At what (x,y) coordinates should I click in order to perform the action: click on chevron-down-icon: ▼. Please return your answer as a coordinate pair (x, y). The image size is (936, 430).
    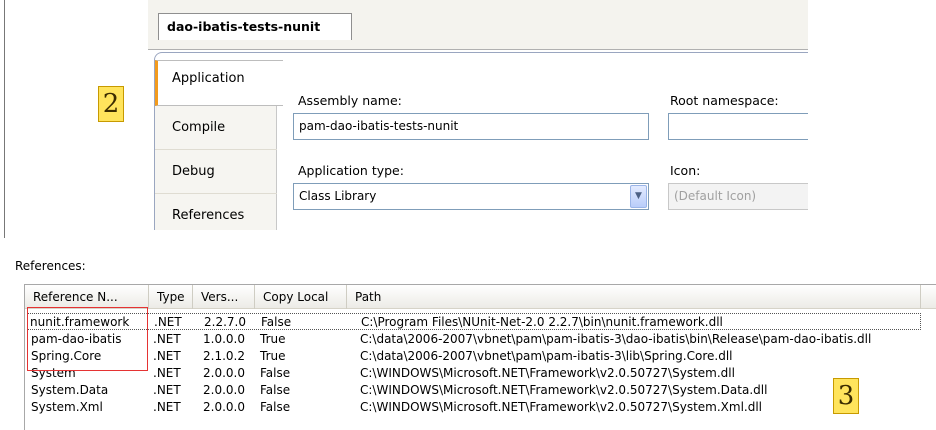
    Looking at the image, I should click on (638, 196).